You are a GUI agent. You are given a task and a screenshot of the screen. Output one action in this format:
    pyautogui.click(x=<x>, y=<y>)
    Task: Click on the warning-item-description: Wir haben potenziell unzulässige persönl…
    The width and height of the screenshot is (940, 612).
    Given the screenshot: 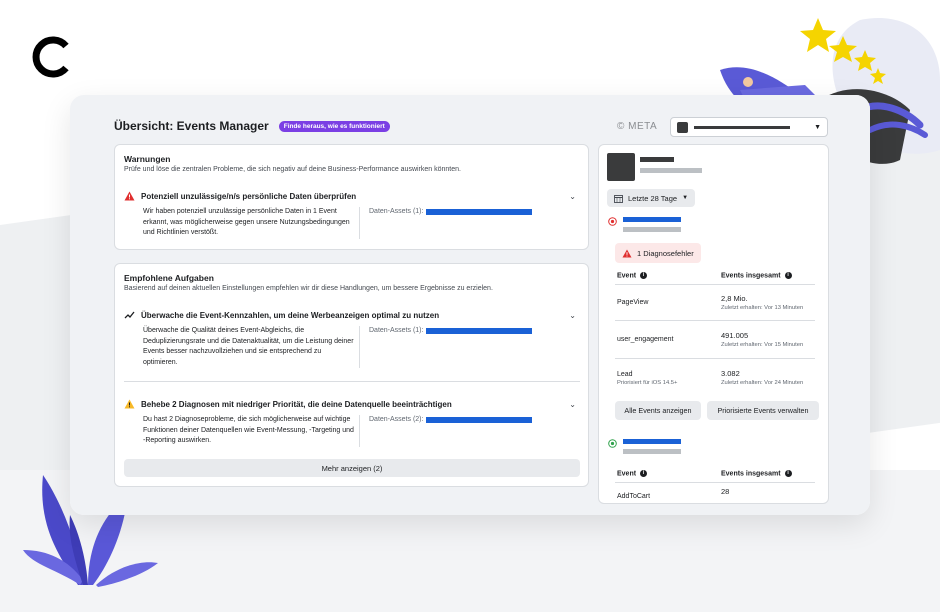 What is the action you would take?
    pyautogui.click(x=246, y=222)
    